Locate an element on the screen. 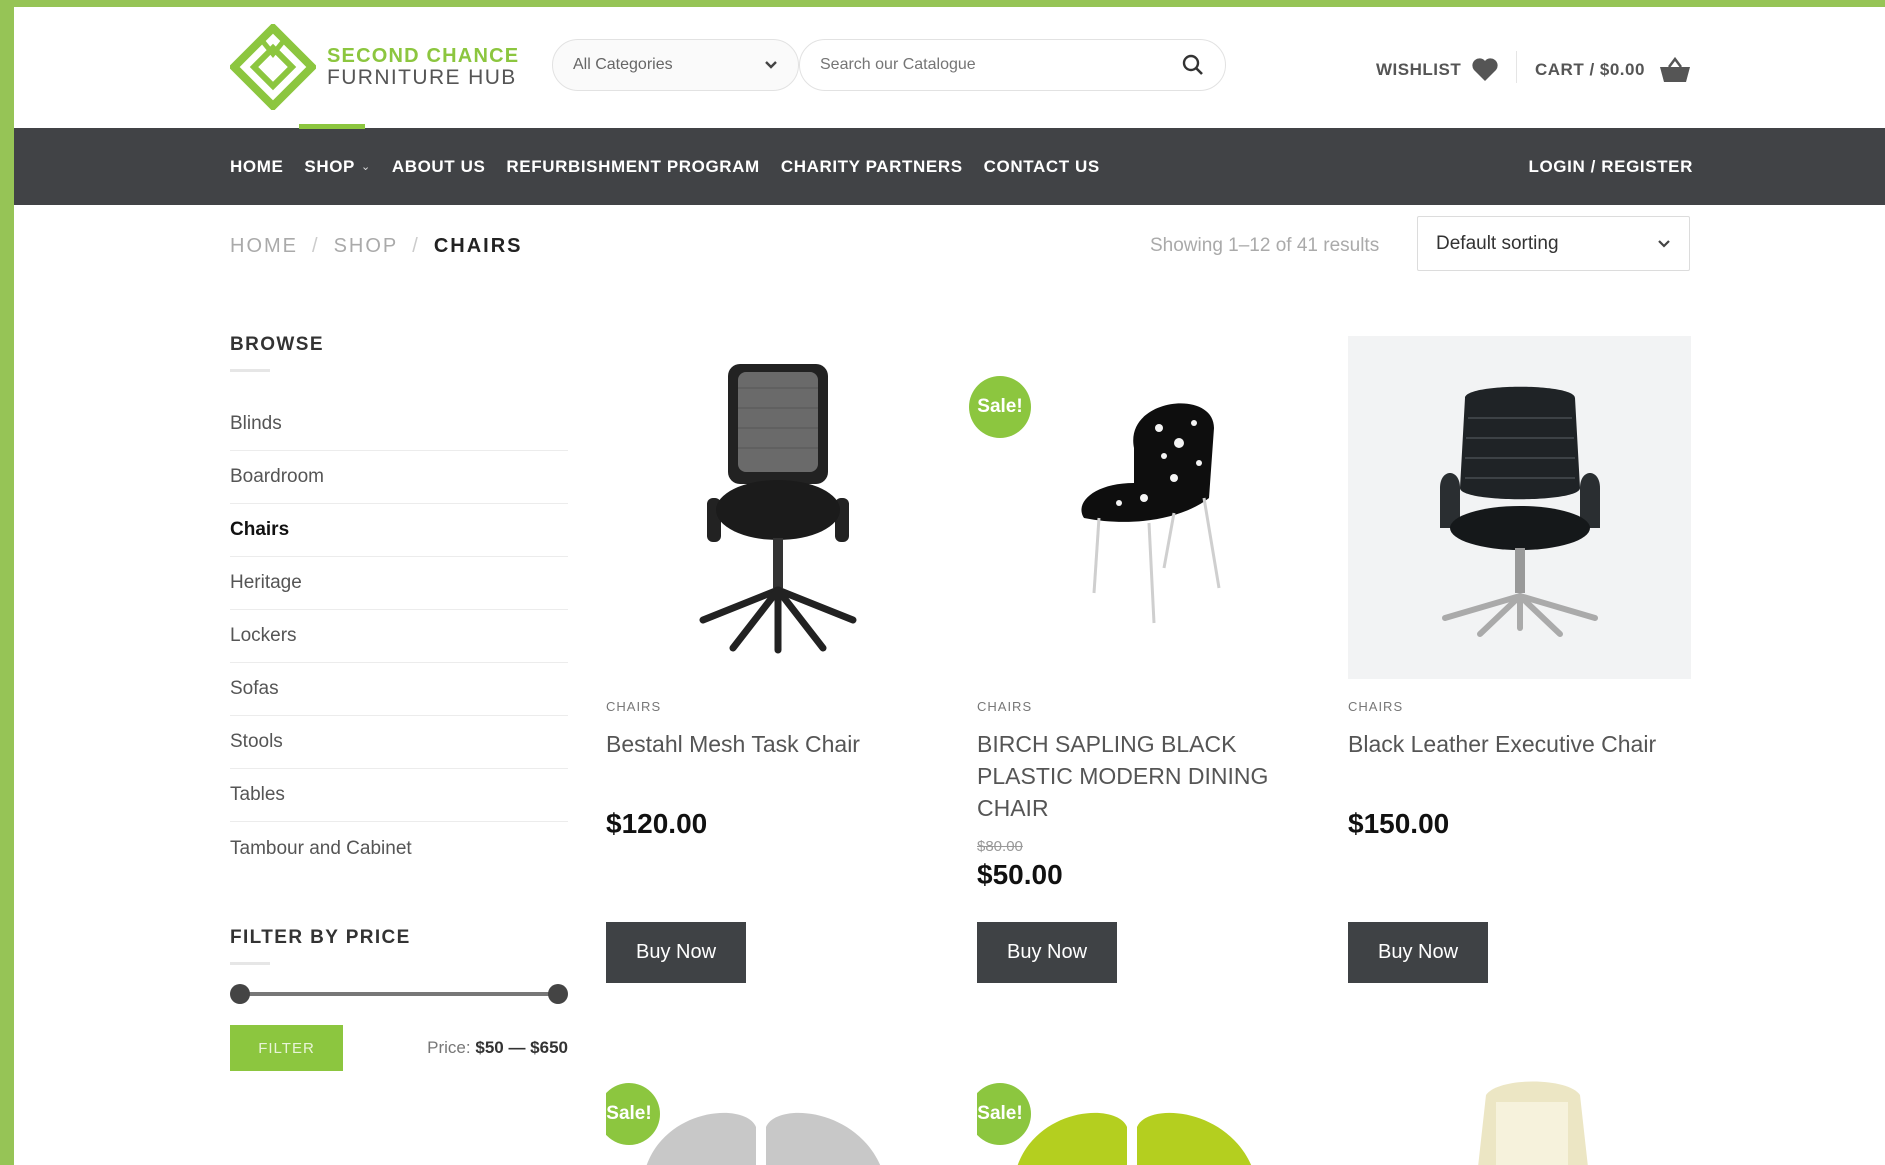 The width and height of the screenshot is (1885, 1165). sort-select-value: Default sorting is located at coordinates (1497, 243).